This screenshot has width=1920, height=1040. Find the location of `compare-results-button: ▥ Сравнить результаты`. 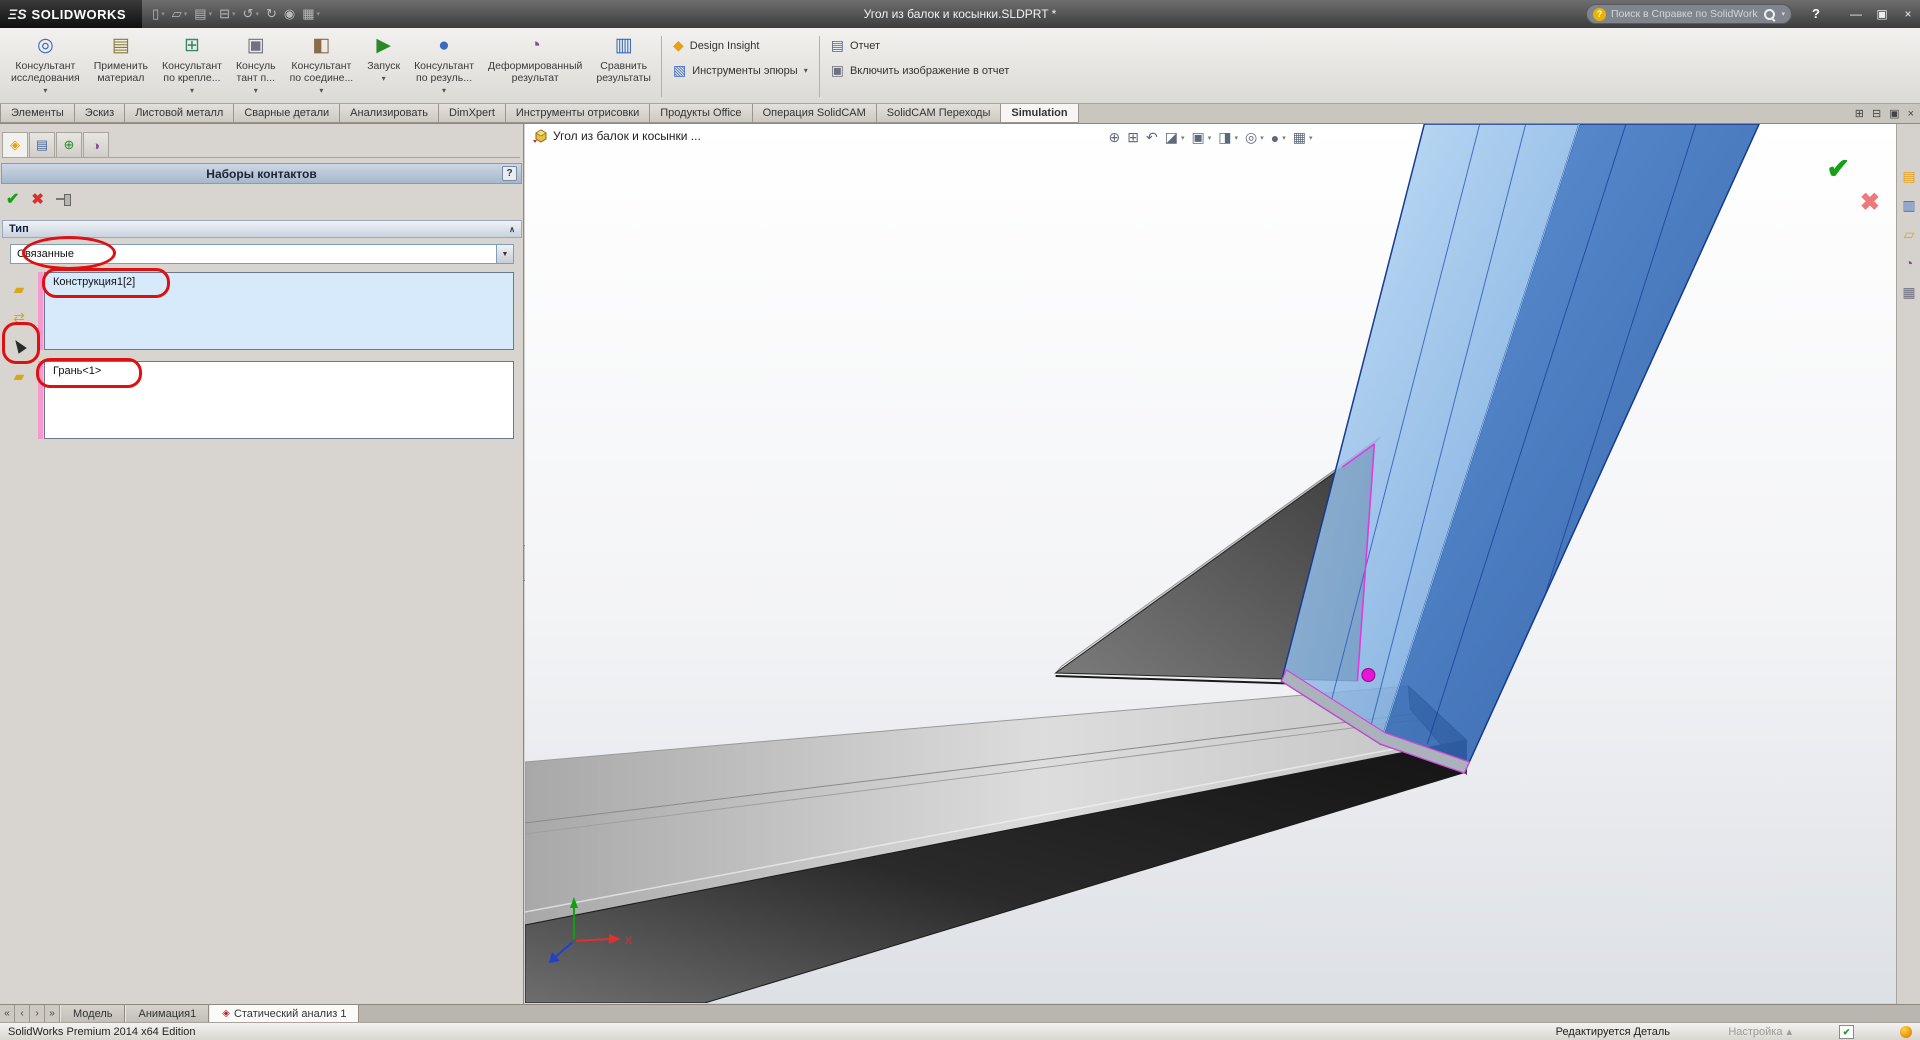

compare-results-button: ▥ Сравнить результаты is located at coordinates (623, 66).